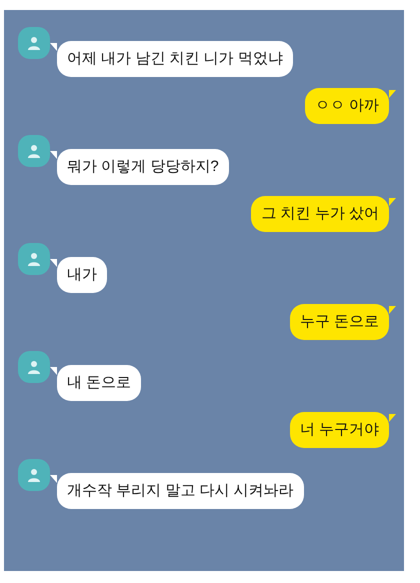  What do you see at coordinates (99, 383) in the screenshot?
I see `chat-bubble: 내 돈으로` at bounding box center [99, 383].